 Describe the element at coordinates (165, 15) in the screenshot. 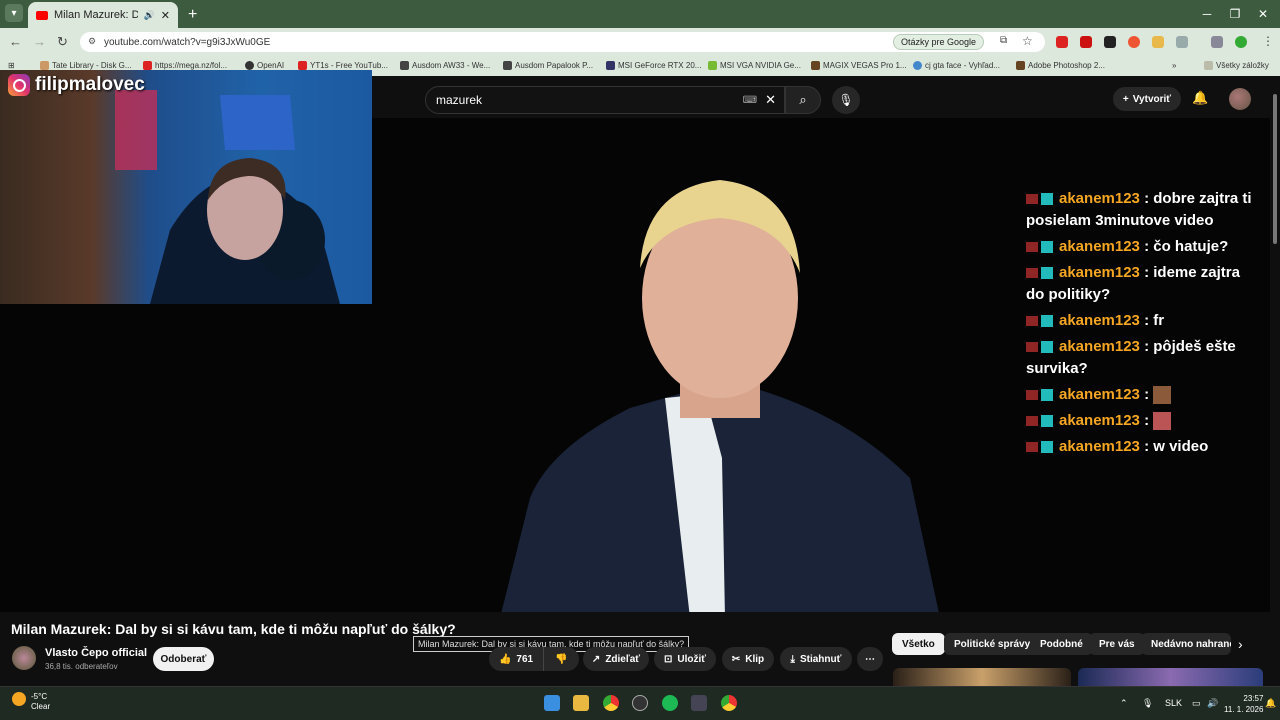

I see `tab-close-icon: ✕` at that location.